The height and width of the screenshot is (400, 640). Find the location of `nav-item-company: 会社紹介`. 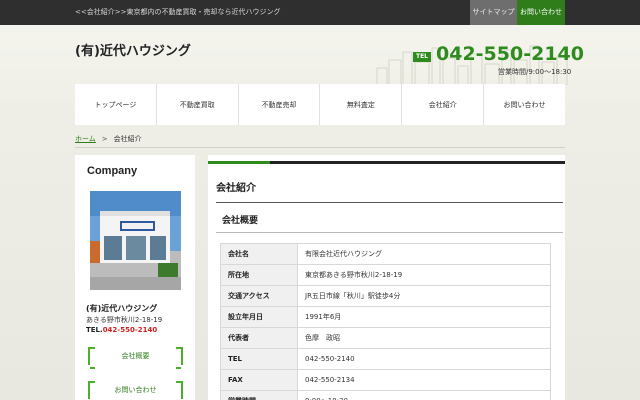

nav-item-company: 会社紹介 is located at coordinates (443, 104).